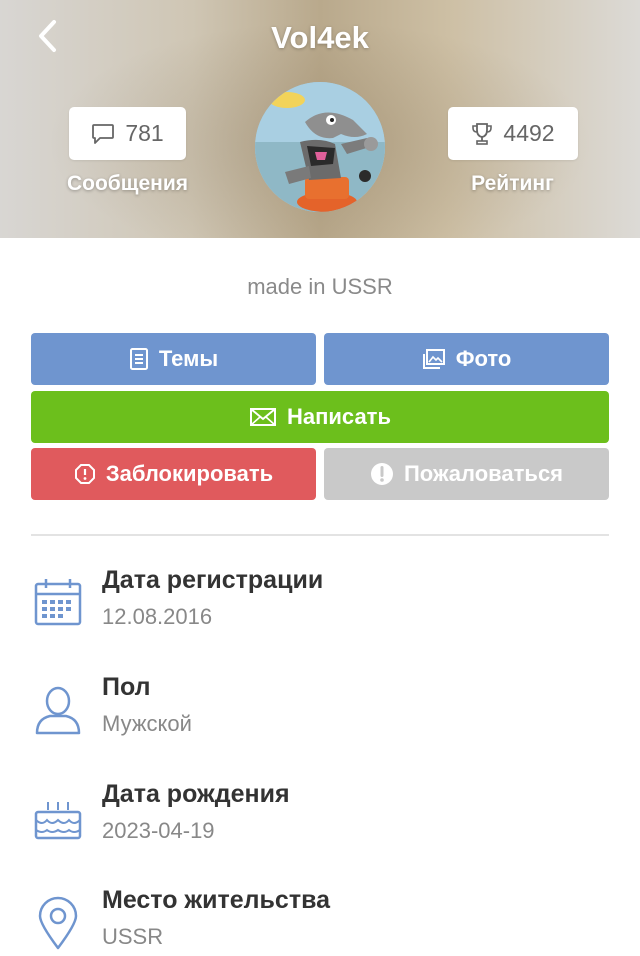  What do you see at coordinates (483, 473) in the screenshot?
I see `report-user-button-label: Пожаловаться` at bounding box center [483, 473].